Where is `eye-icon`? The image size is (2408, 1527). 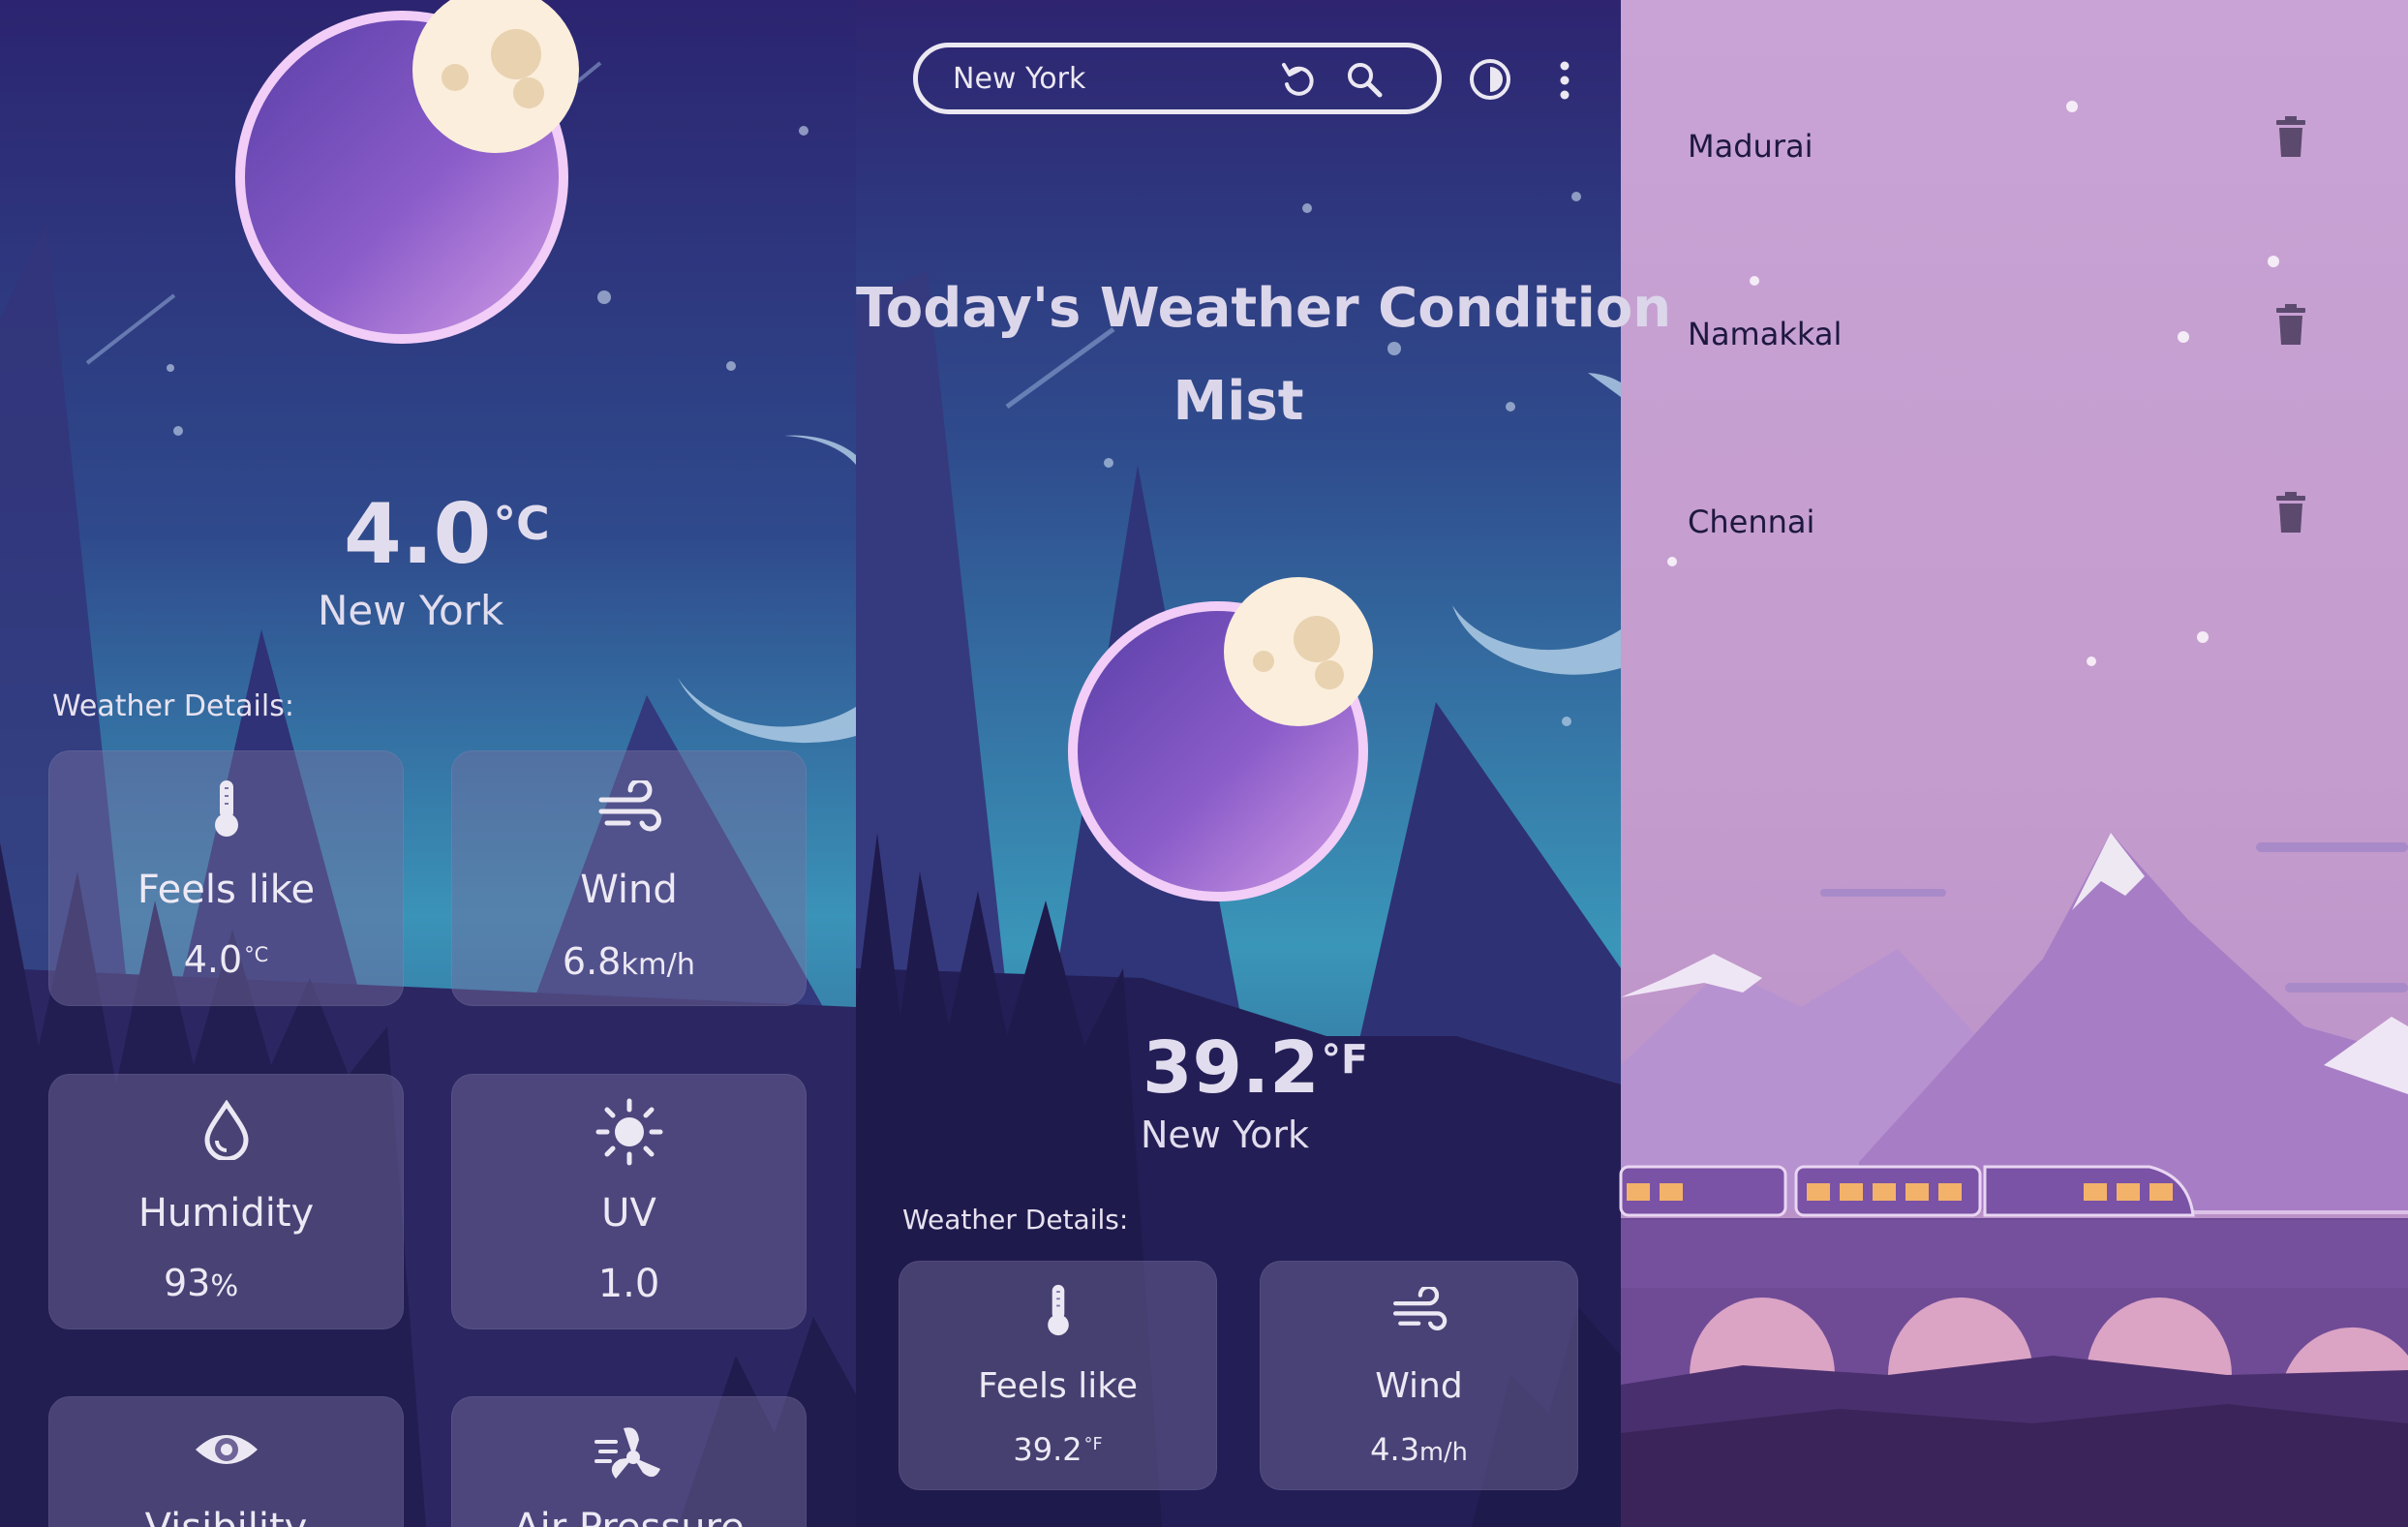 eye-icon is located at coordinates (226, 1450).